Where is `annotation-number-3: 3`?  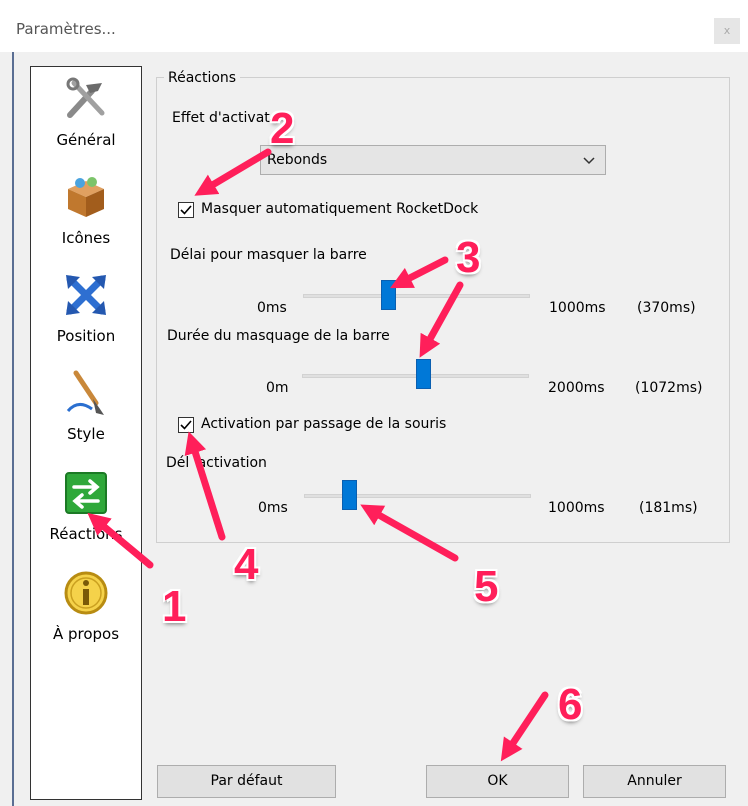 annotation-number-3: 3 is located at coordinates (468, 257).